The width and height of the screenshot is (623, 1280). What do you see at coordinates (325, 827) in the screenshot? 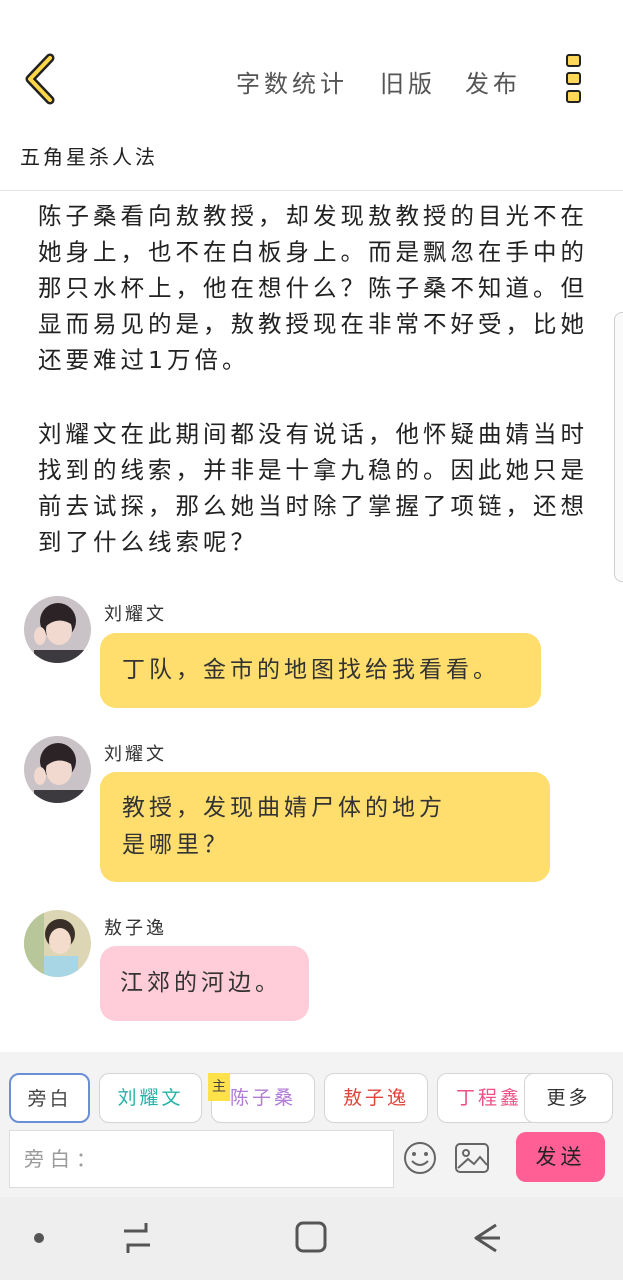
I see `message-bubble: 教授，发现曲婧尸体的地方 是哪里？` at bounding box center [325, 827].